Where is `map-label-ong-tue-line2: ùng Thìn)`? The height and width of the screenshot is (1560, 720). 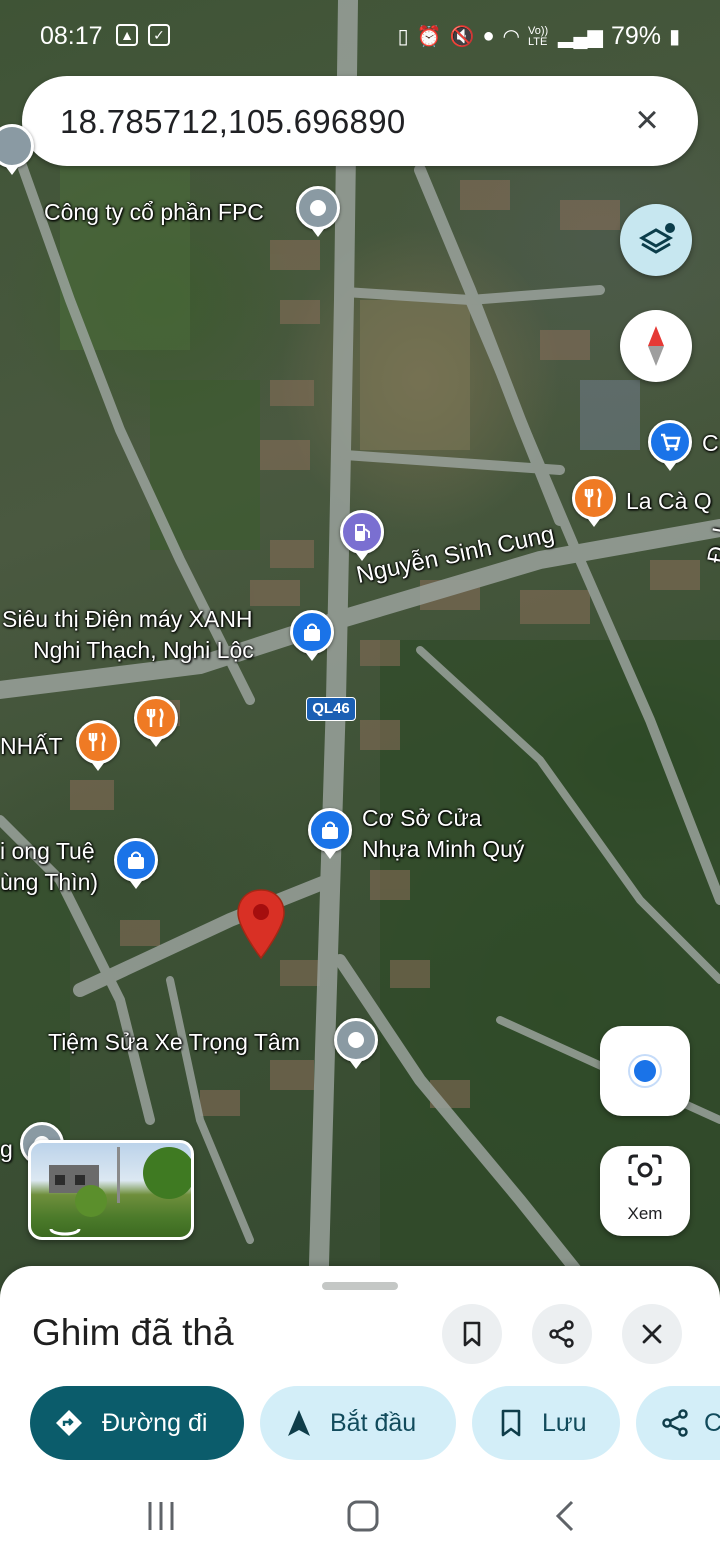
map-label-ong-tue-line2: ùng Thìn) is located at coordinates (49, 882).